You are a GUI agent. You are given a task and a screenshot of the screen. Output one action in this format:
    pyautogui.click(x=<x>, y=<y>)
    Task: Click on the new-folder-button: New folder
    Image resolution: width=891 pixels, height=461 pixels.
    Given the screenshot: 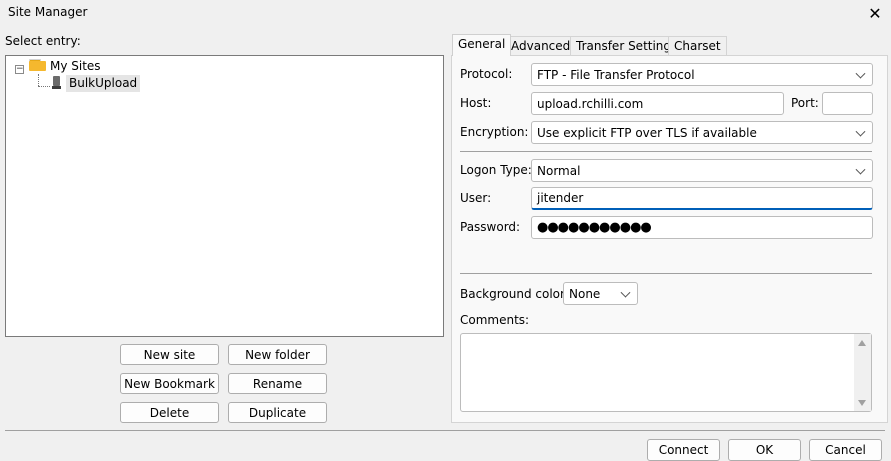 What is the action you would take?
    pyautogui.click(x=277, y=354)
    